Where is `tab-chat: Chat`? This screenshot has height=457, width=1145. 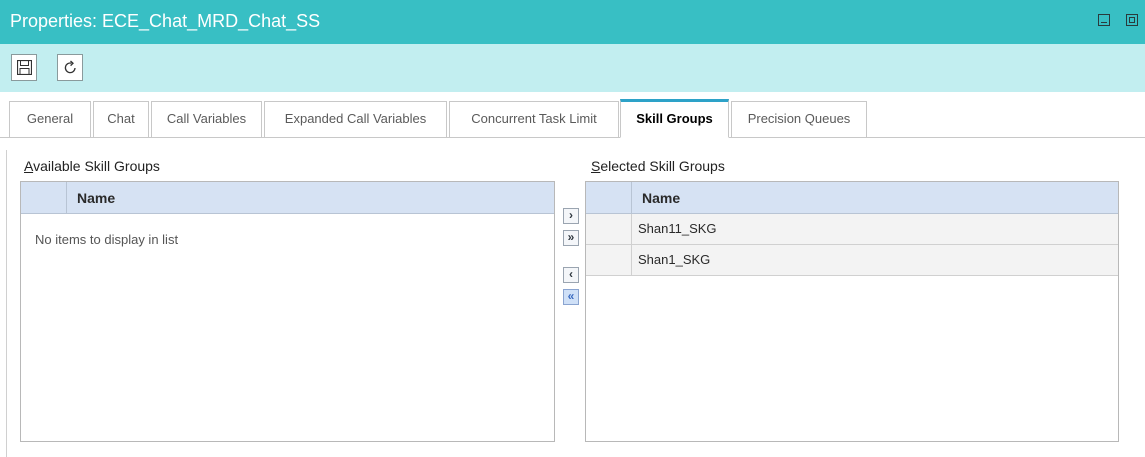 tab-chat: Chat is located at coordinates (121, 119).